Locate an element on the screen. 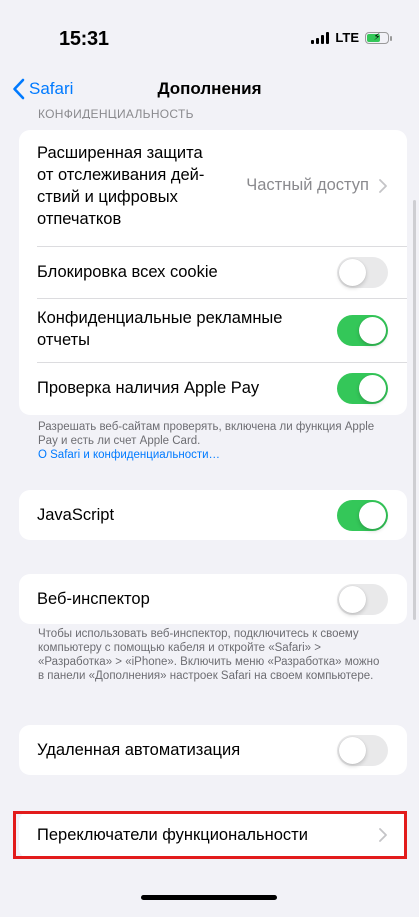  javascript-group: JavaScript is located at coordinates (213, 515).